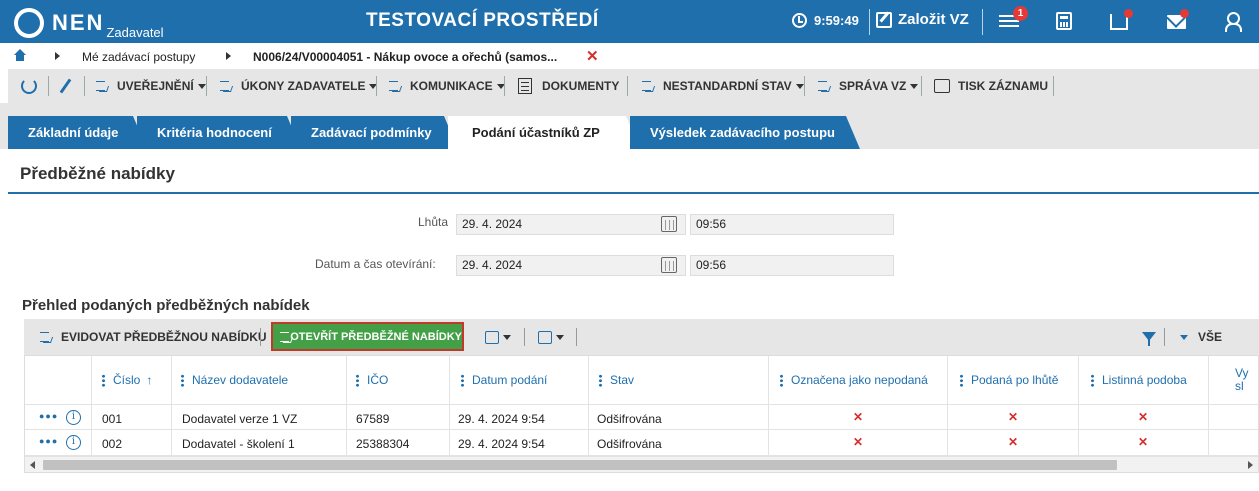 Image resolution: width=1259 pixels, height=491 pixels. I want to click on opening-date-field: 29. 4. 2024, so click(571, 265).